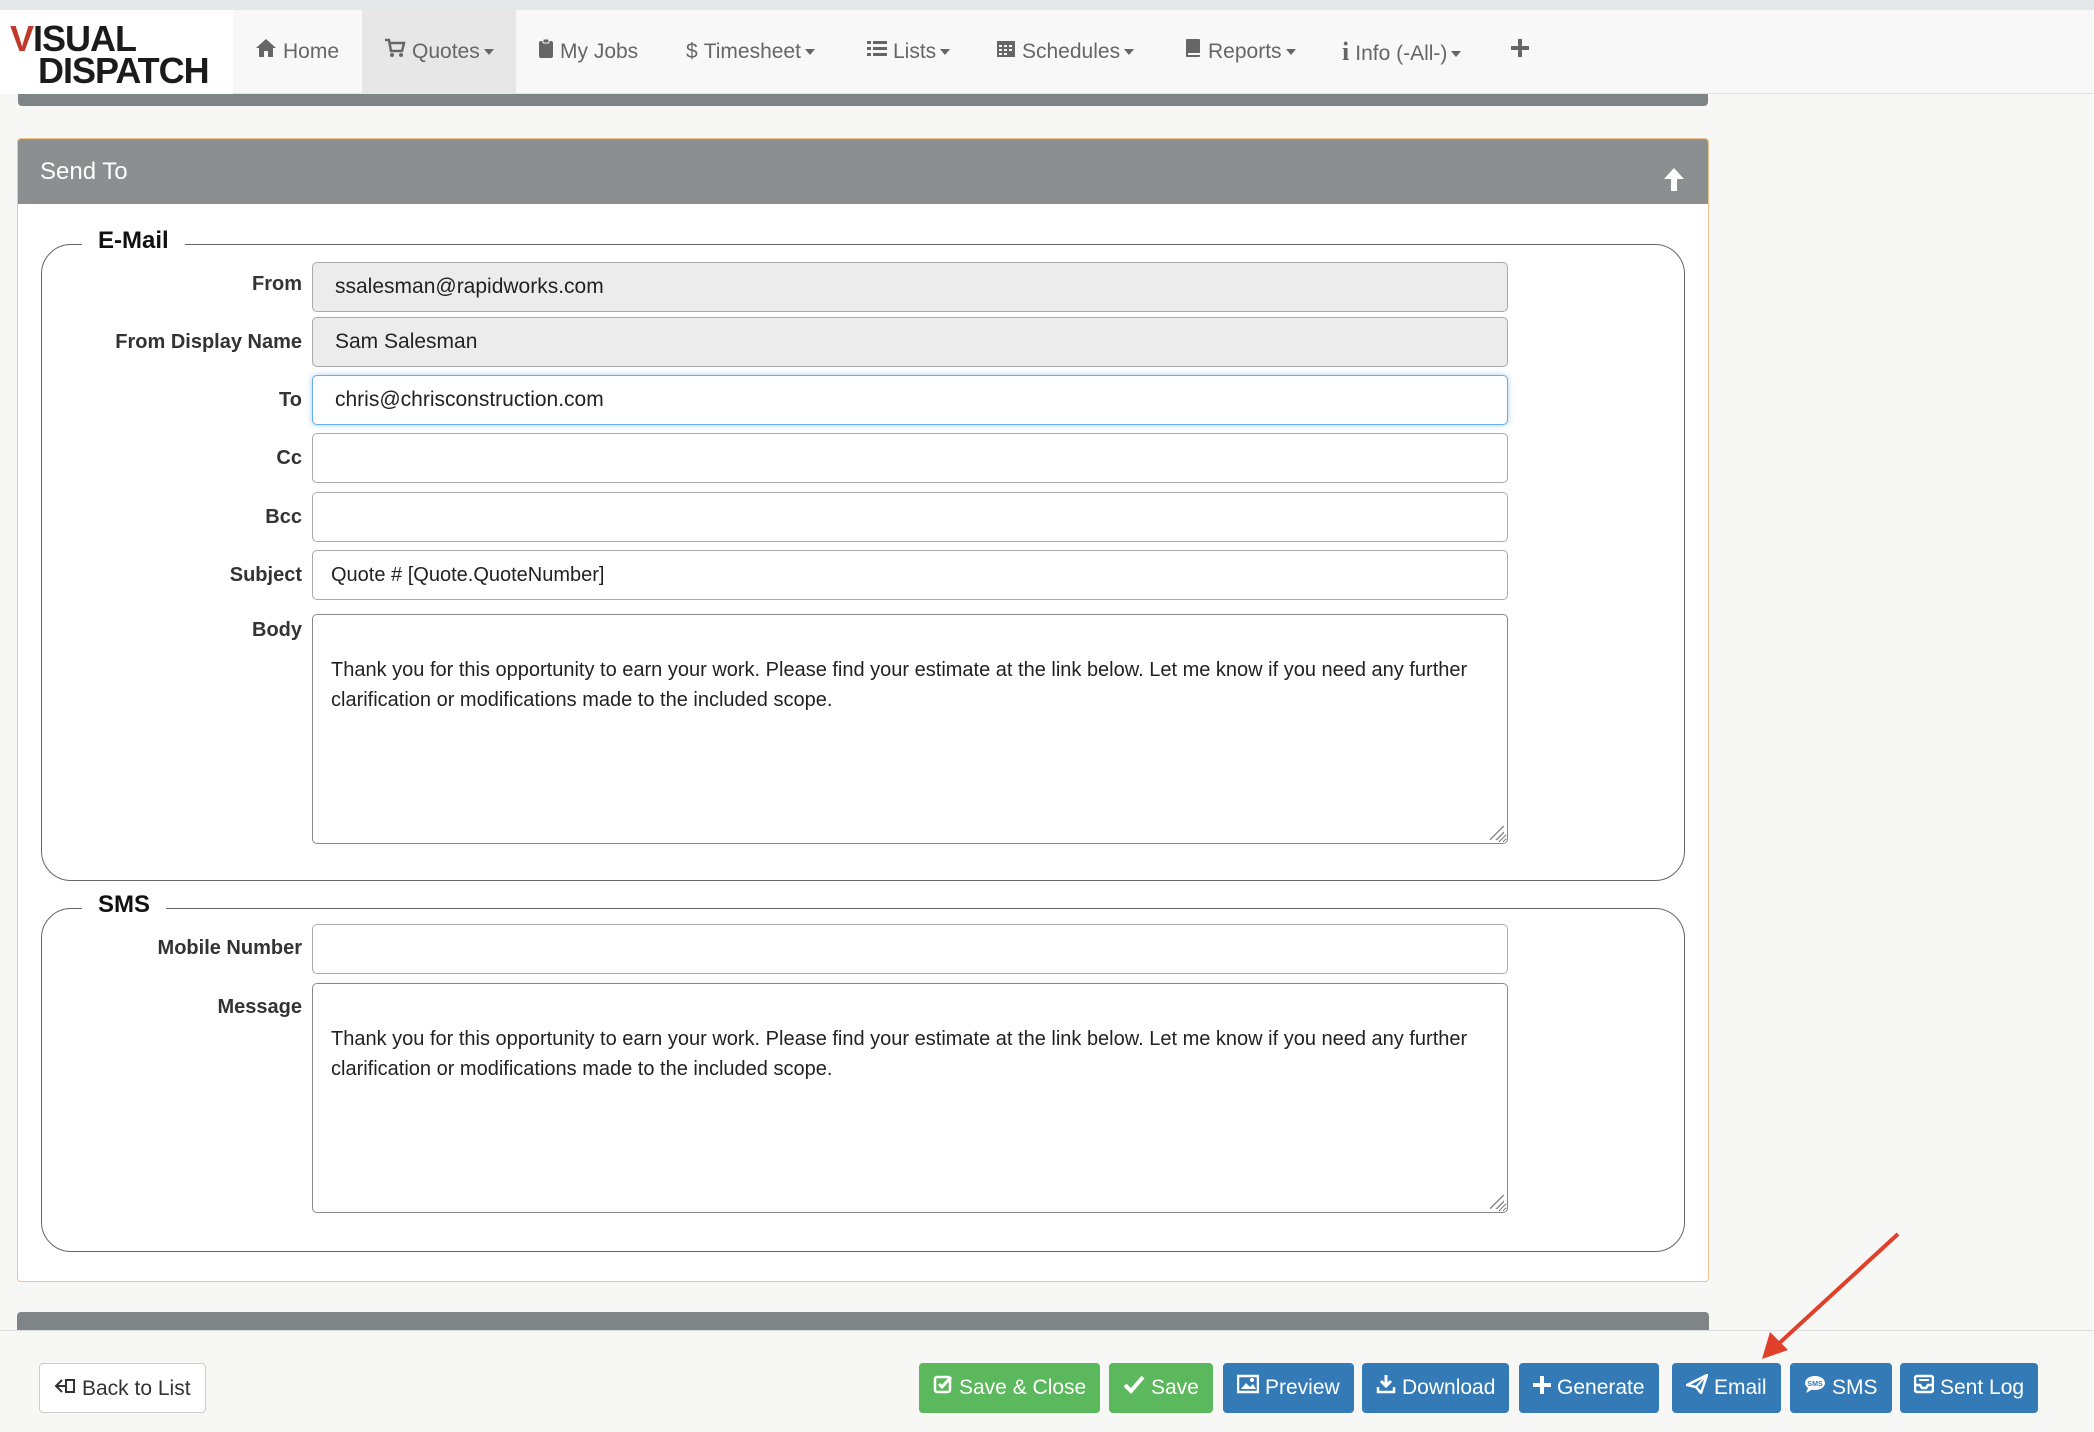 Image resolution: width=2094 pixels, height=1432 pixels. I want to click on chat-icon: SMS, so click(1815, 1388).